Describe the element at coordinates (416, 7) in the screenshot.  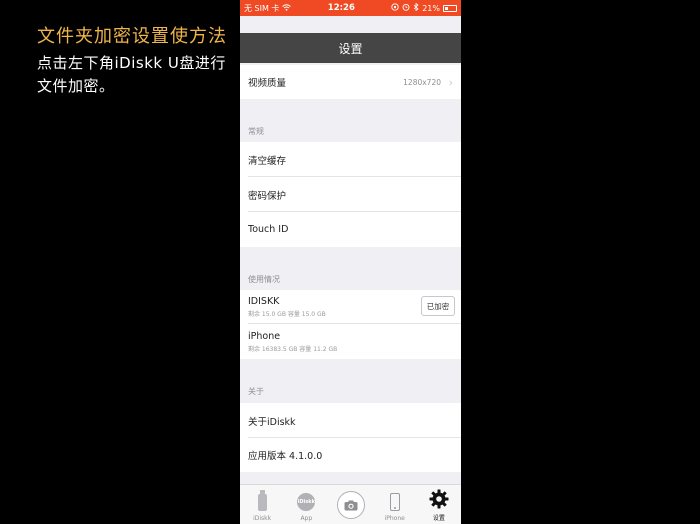
I see `bluetooth-icon` at that location.